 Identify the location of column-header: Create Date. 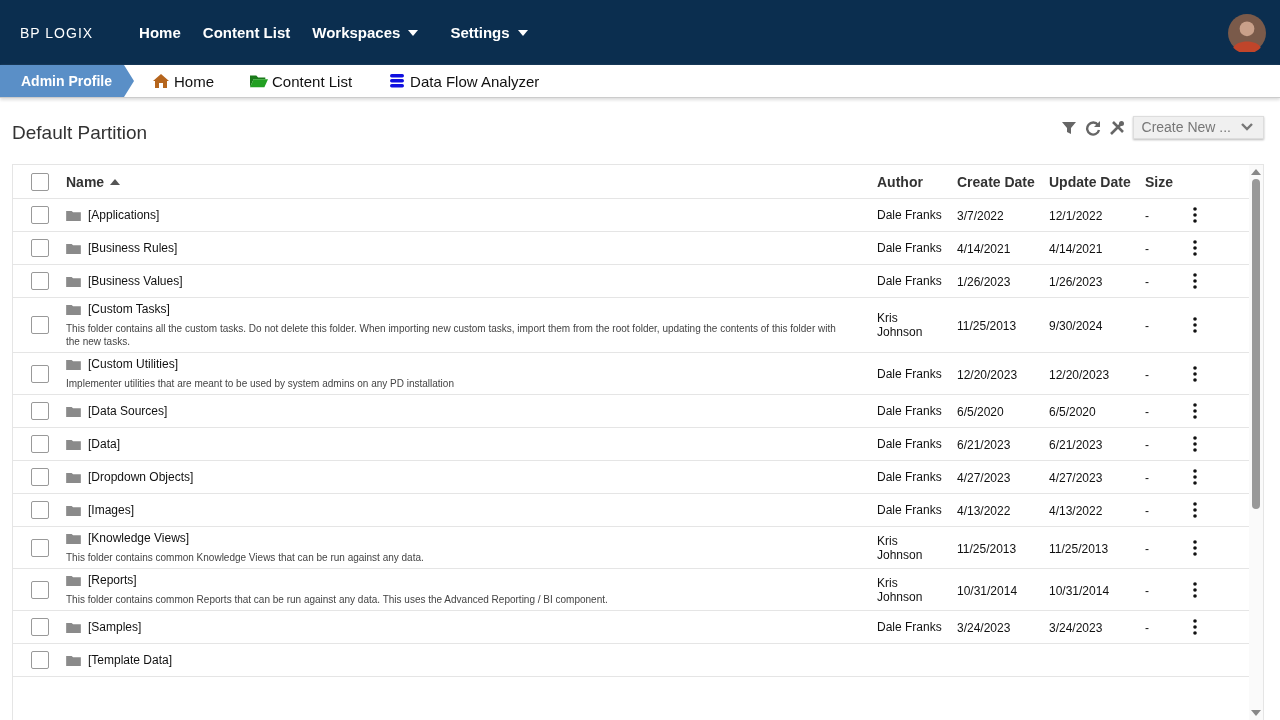
(996, 181).